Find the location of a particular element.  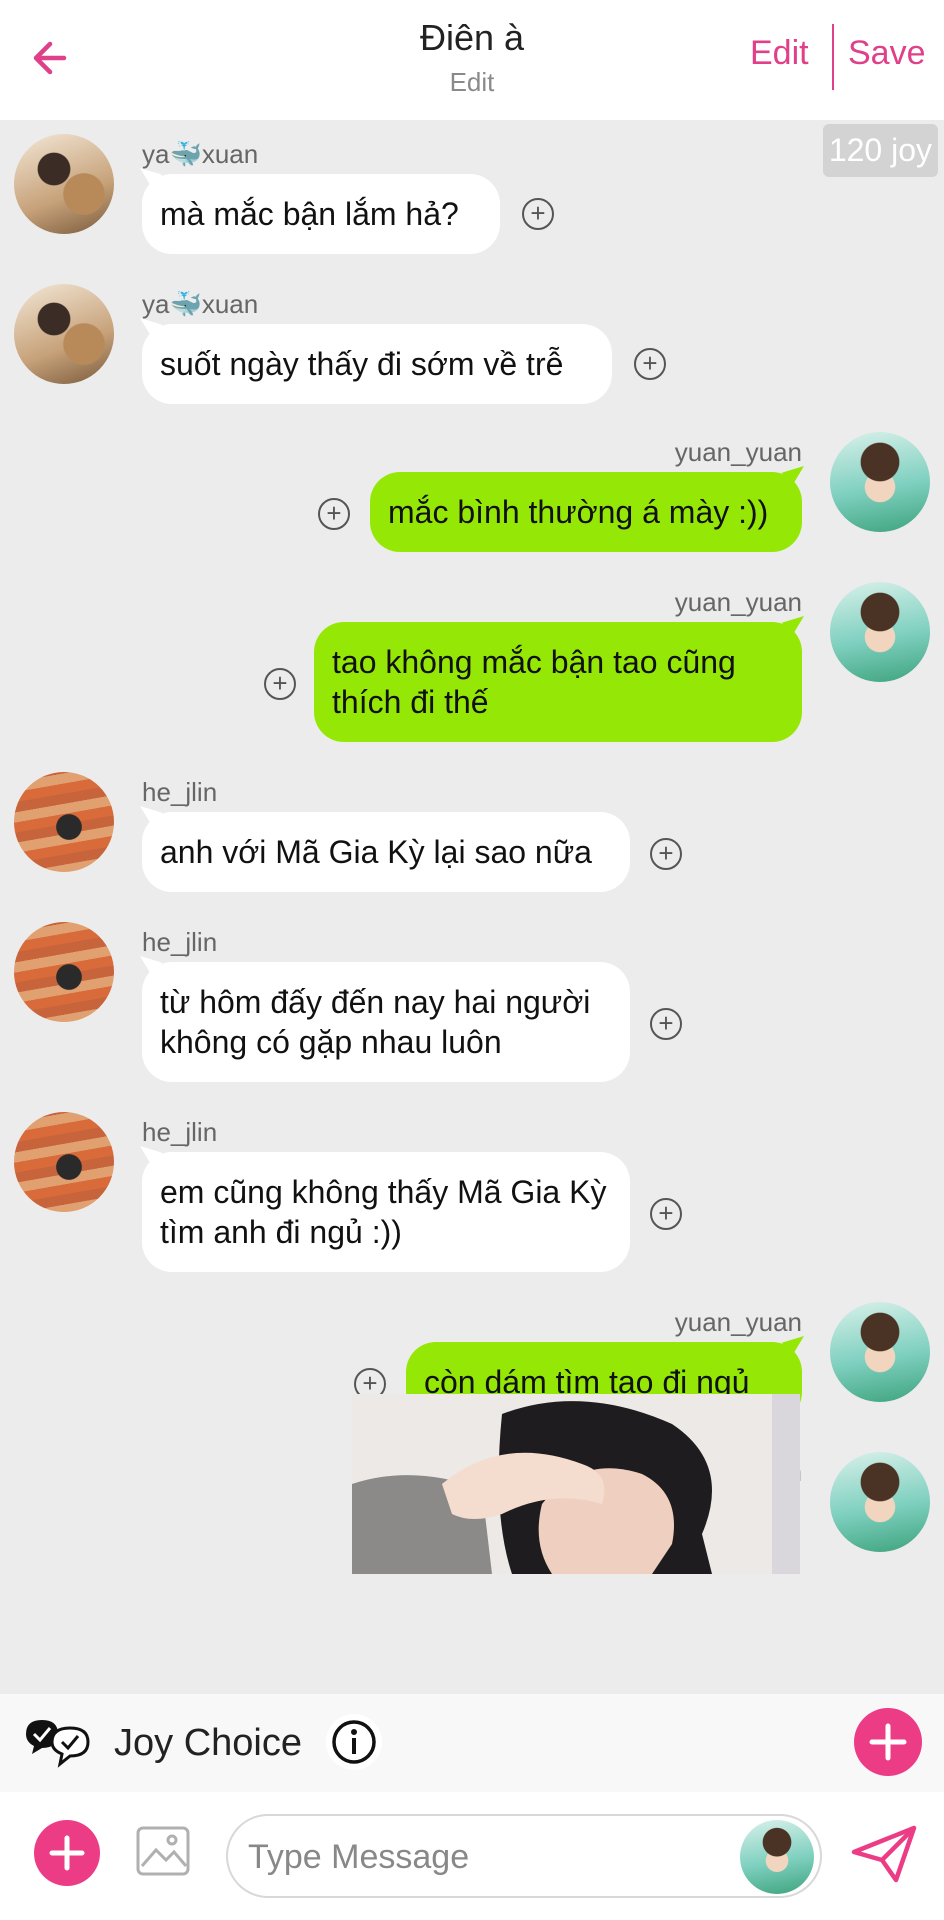

joy-choice-bar: Joy Choice is located at coordinates (472, 1743).